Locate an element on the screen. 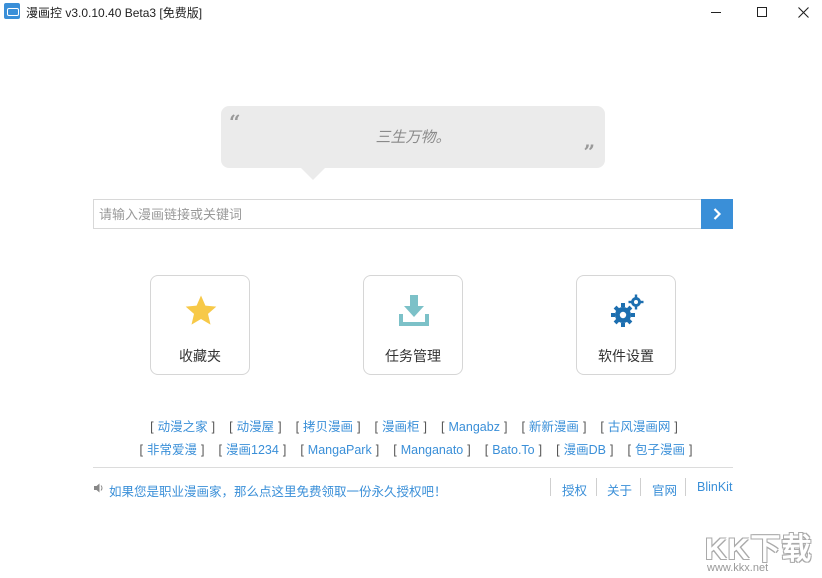 The height and width of the screenshot is (578, 822). quote-close-icon: ” is located at coordinates (589, 152).